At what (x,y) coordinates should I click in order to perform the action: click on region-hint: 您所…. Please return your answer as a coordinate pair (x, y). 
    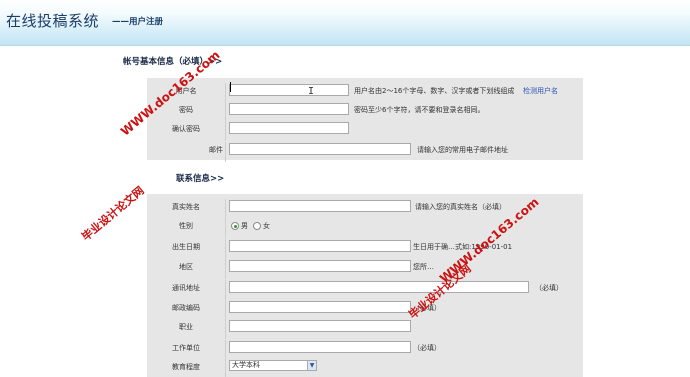
    Looking at the image, I should click on (423, 267).